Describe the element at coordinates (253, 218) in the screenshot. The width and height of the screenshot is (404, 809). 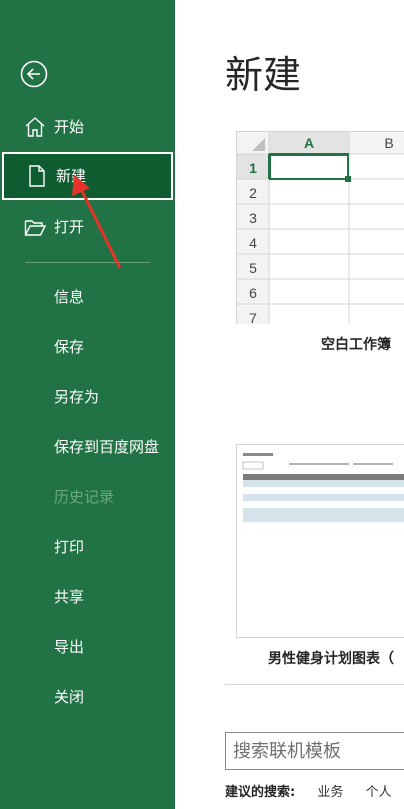
I see `row-header: 3` at that location.